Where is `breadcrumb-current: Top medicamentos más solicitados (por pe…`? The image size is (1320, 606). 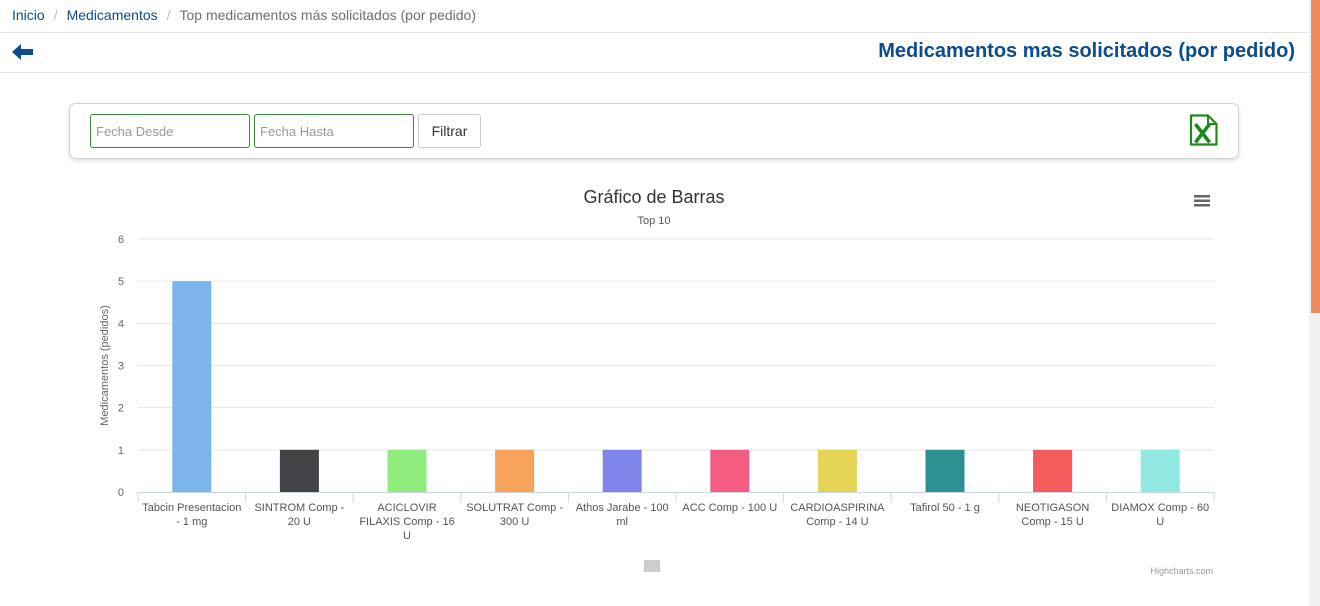
breadcrumb-current: Top medicamentos más solicitados (por pe… is located at coordinates (327, 15).